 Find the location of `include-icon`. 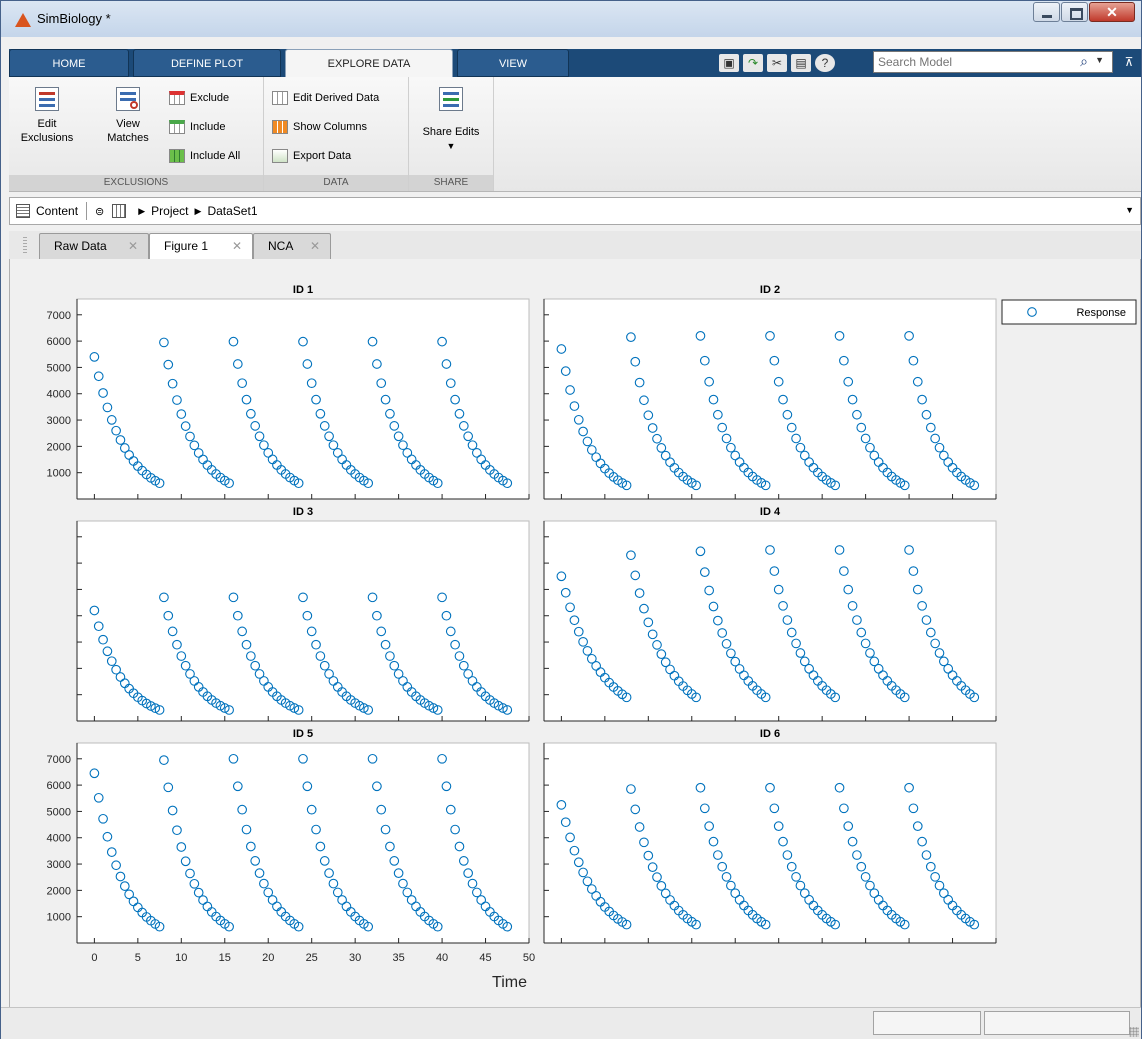

include-icon is located at coordinates (177, 127).